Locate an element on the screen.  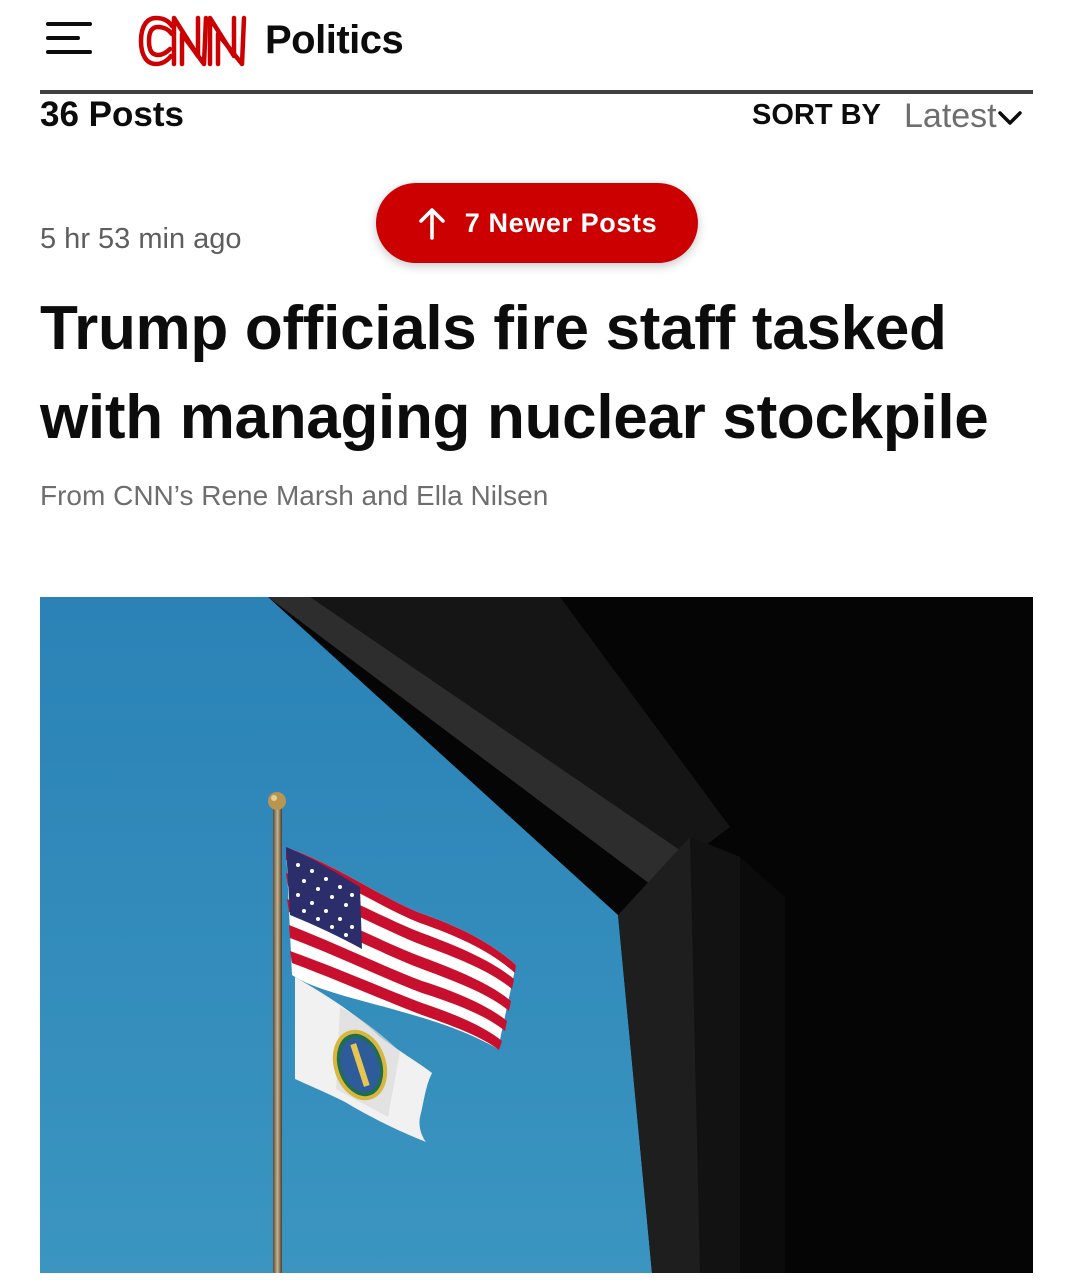
hamburger-menu-icon is located at coordinates (70, 40).